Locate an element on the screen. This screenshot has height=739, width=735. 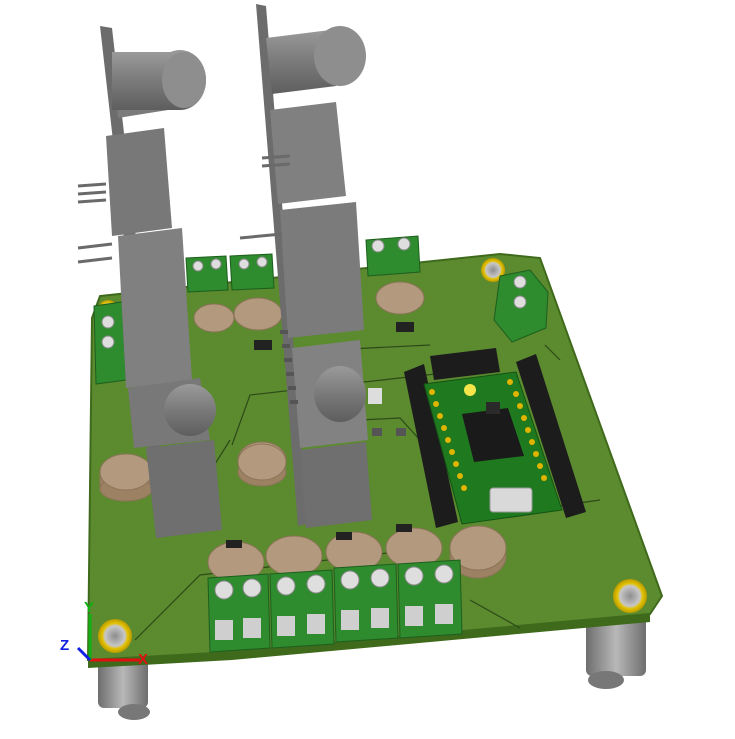
usb-connector is located at coordinates (511, 500).